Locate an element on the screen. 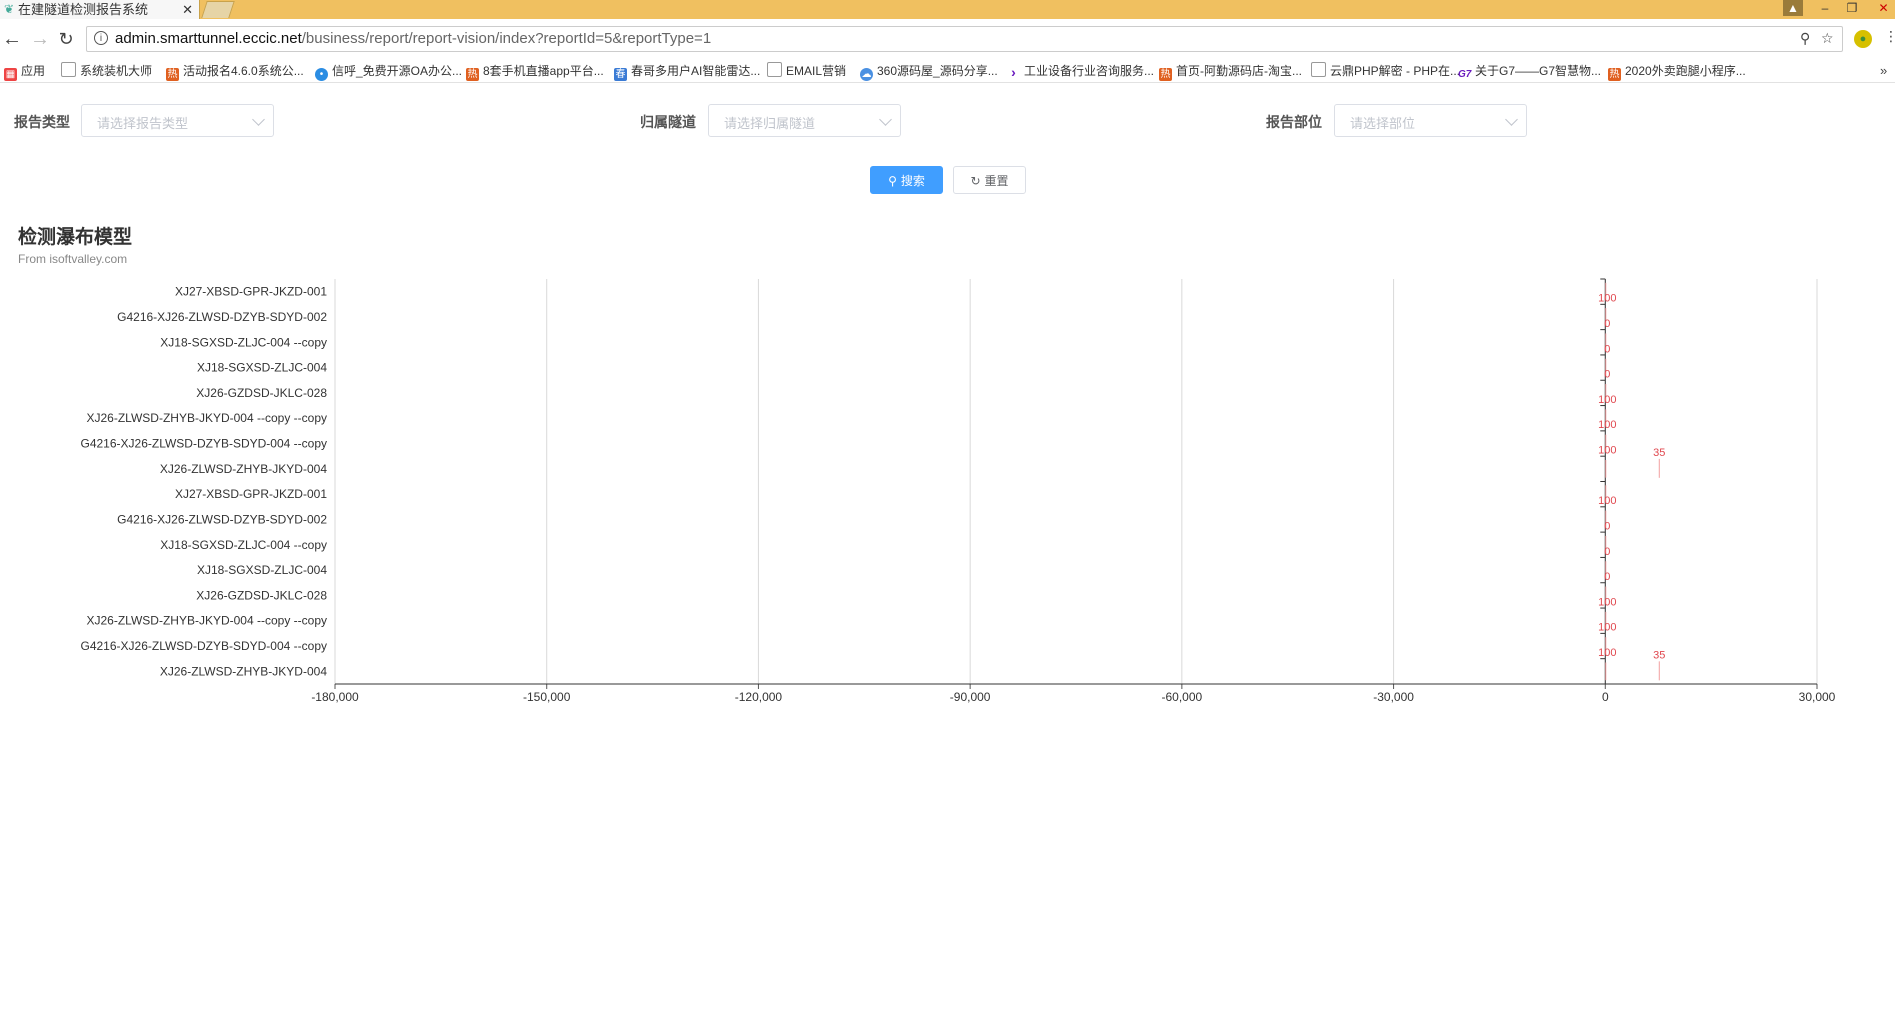  star-icon: ☆ is located at coordinates (1827, 38).